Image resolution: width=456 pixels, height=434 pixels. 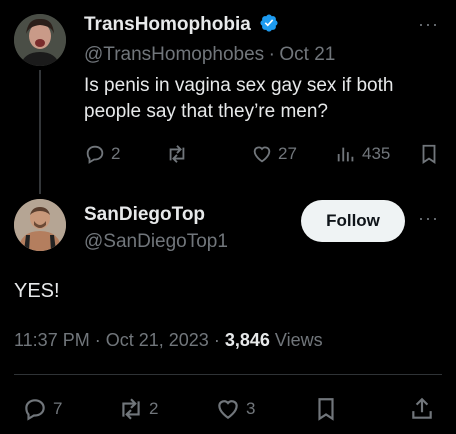 I want to click on views-label: Views, so click(x=298, y=340).